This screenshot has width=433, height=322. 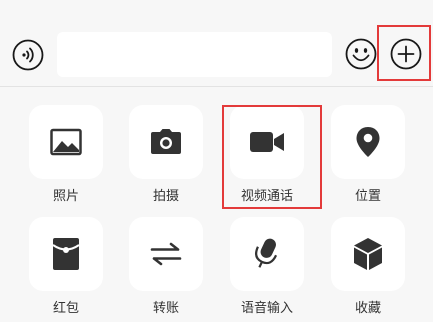 I want to click on emoji-button, so click(x=361, y=54).